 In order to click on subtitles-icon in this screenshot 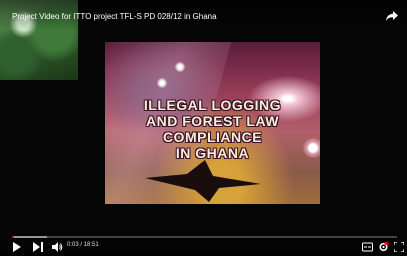, I will do `click(367, 247)`.